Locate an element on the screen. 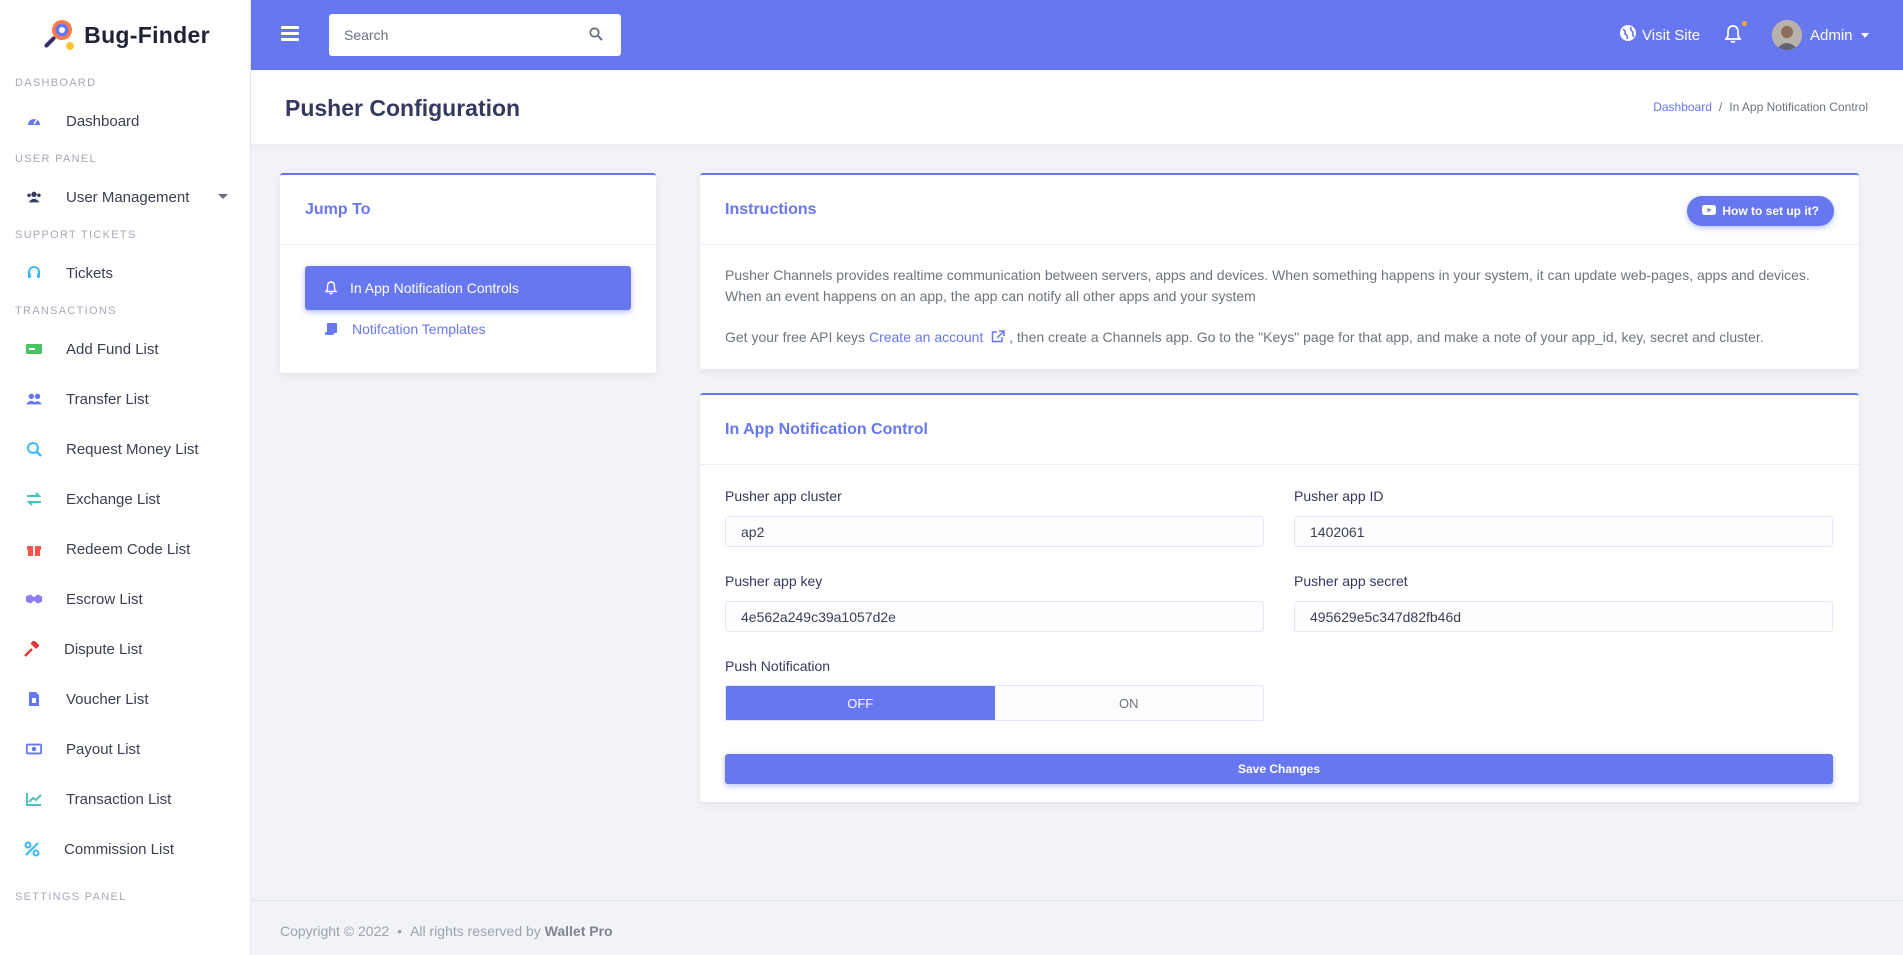  gavel-icon is located at coordinates (32, 649).